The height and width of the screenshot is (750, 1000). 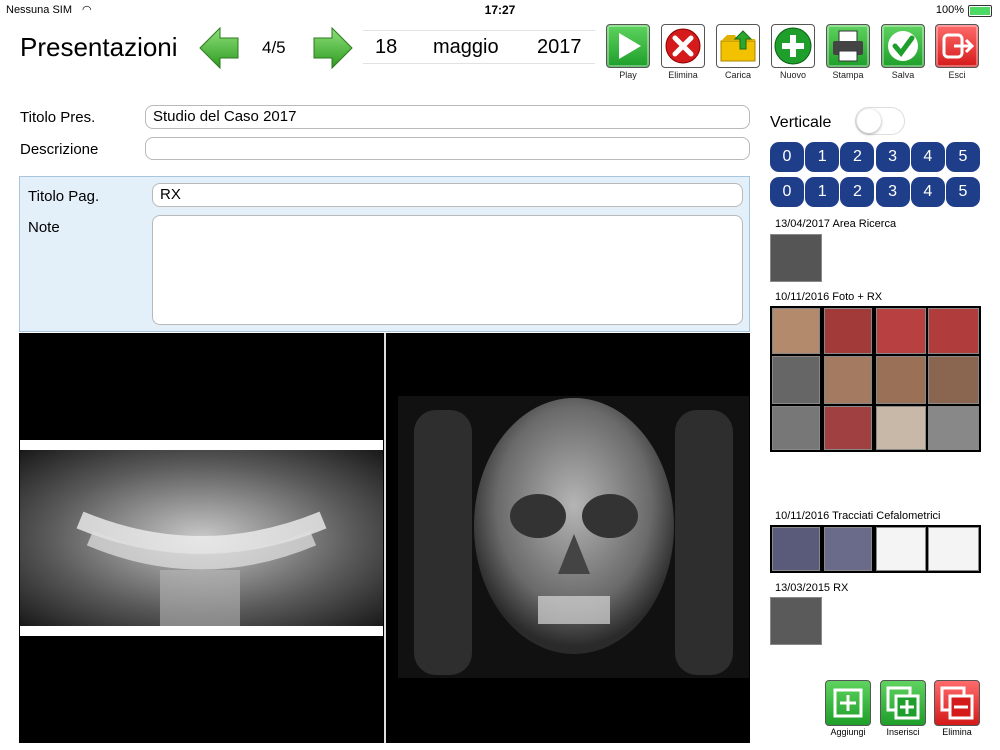 I want to click on print-button: Stampa, so click(x=848, y=53).